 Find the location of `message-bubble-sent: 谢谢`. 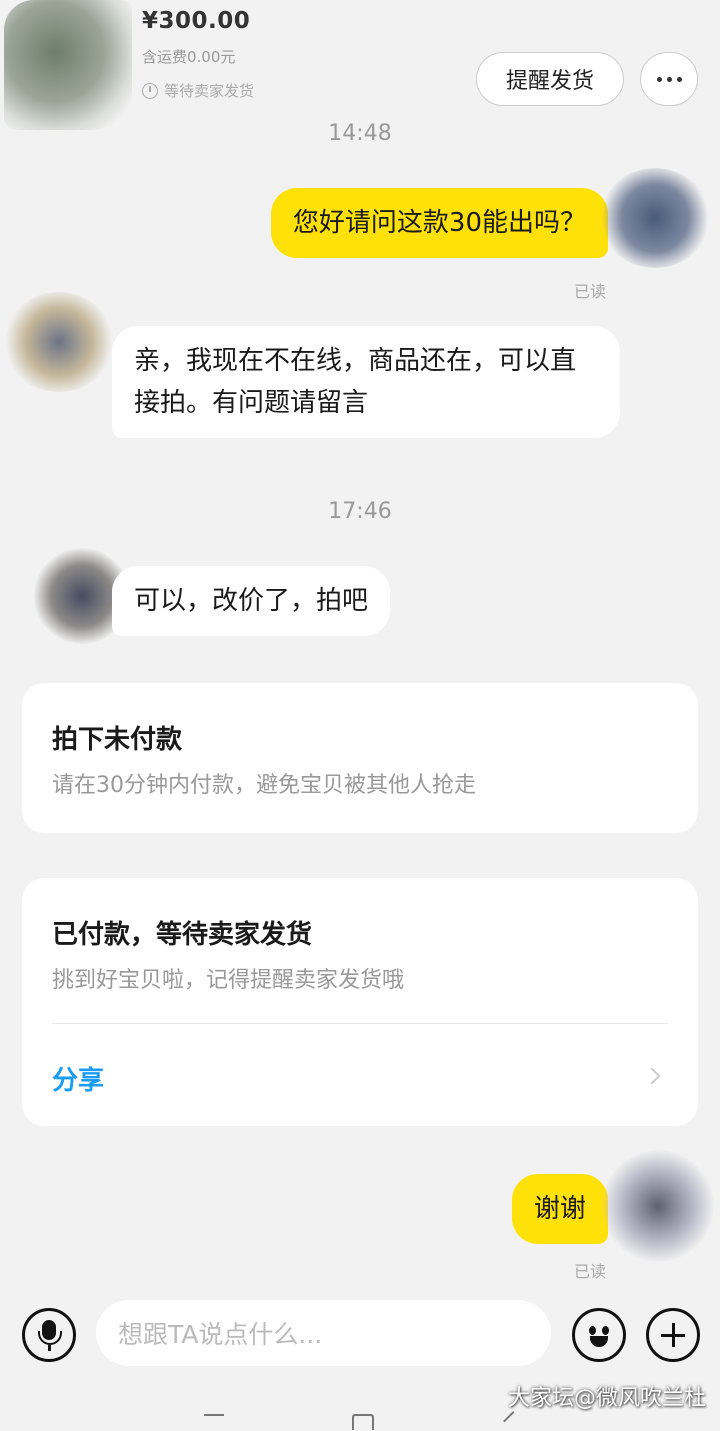

message-bubble-sent: 谢谢 is located at coordinates (559, 1209).